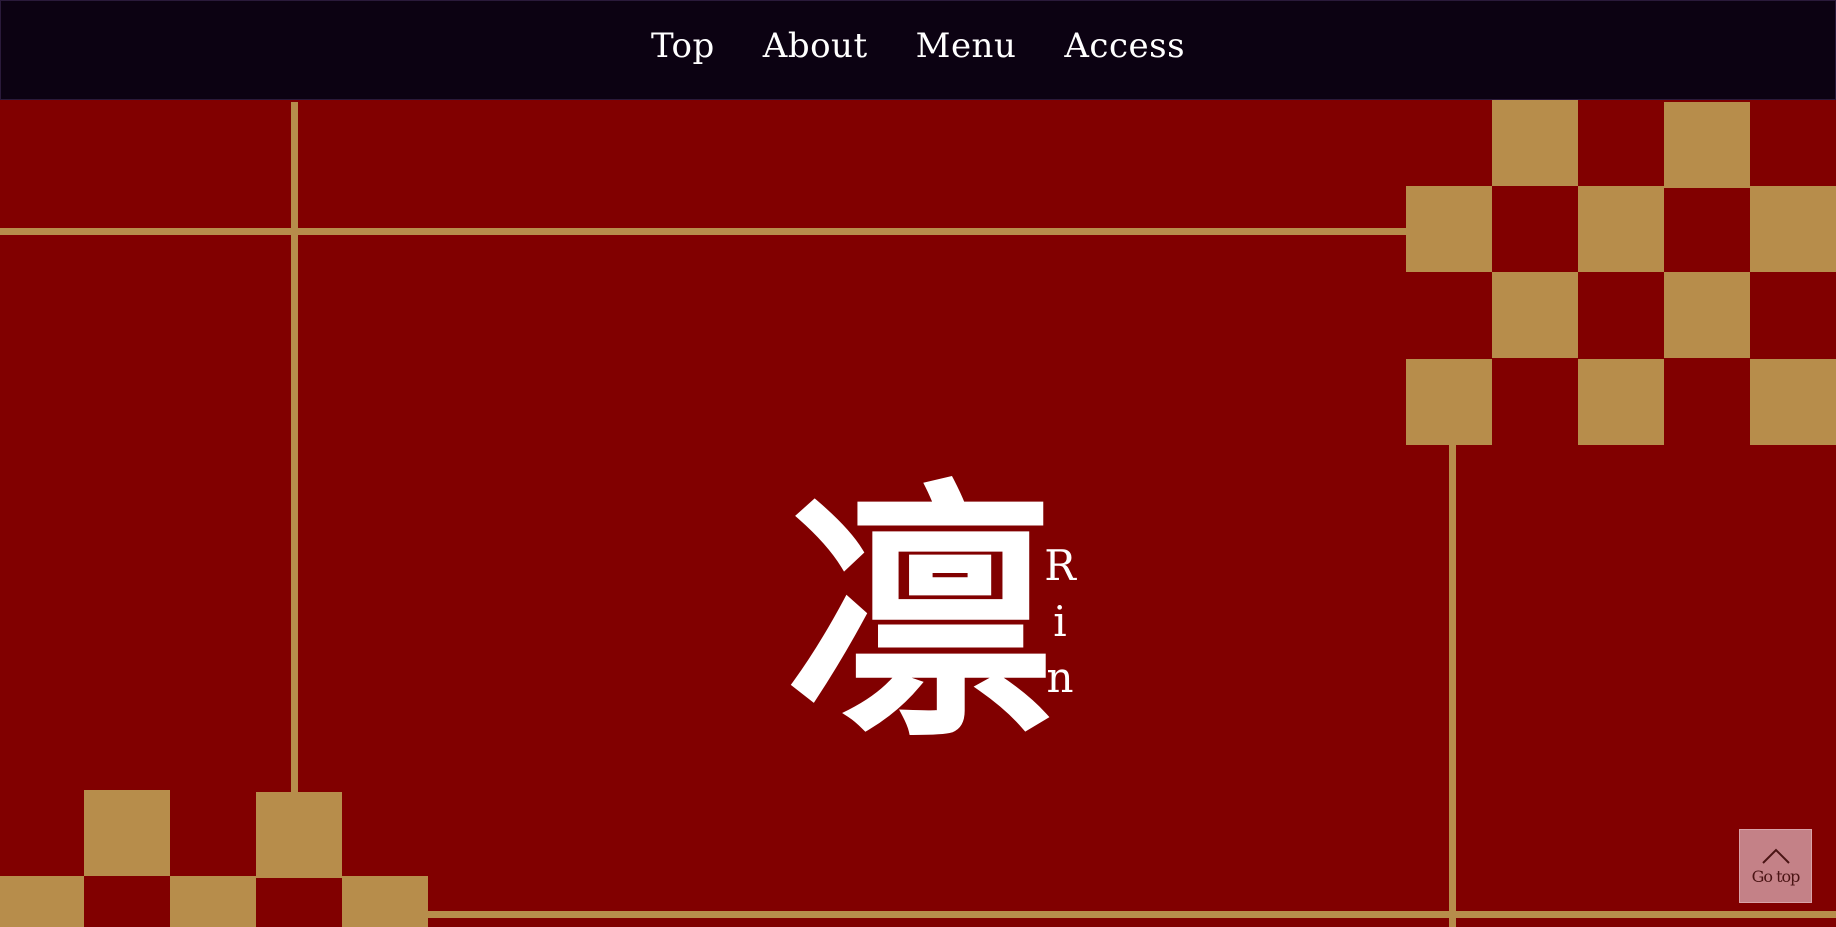 The height and width of the screenshot is (927, 1836). I want to click on logo-letter: i, so click(1060, 621).